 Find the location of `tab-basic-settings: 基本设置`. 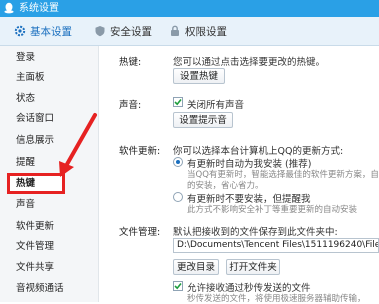

tab-basic-settings: 基本设置 is located at coordinates (43, 31).